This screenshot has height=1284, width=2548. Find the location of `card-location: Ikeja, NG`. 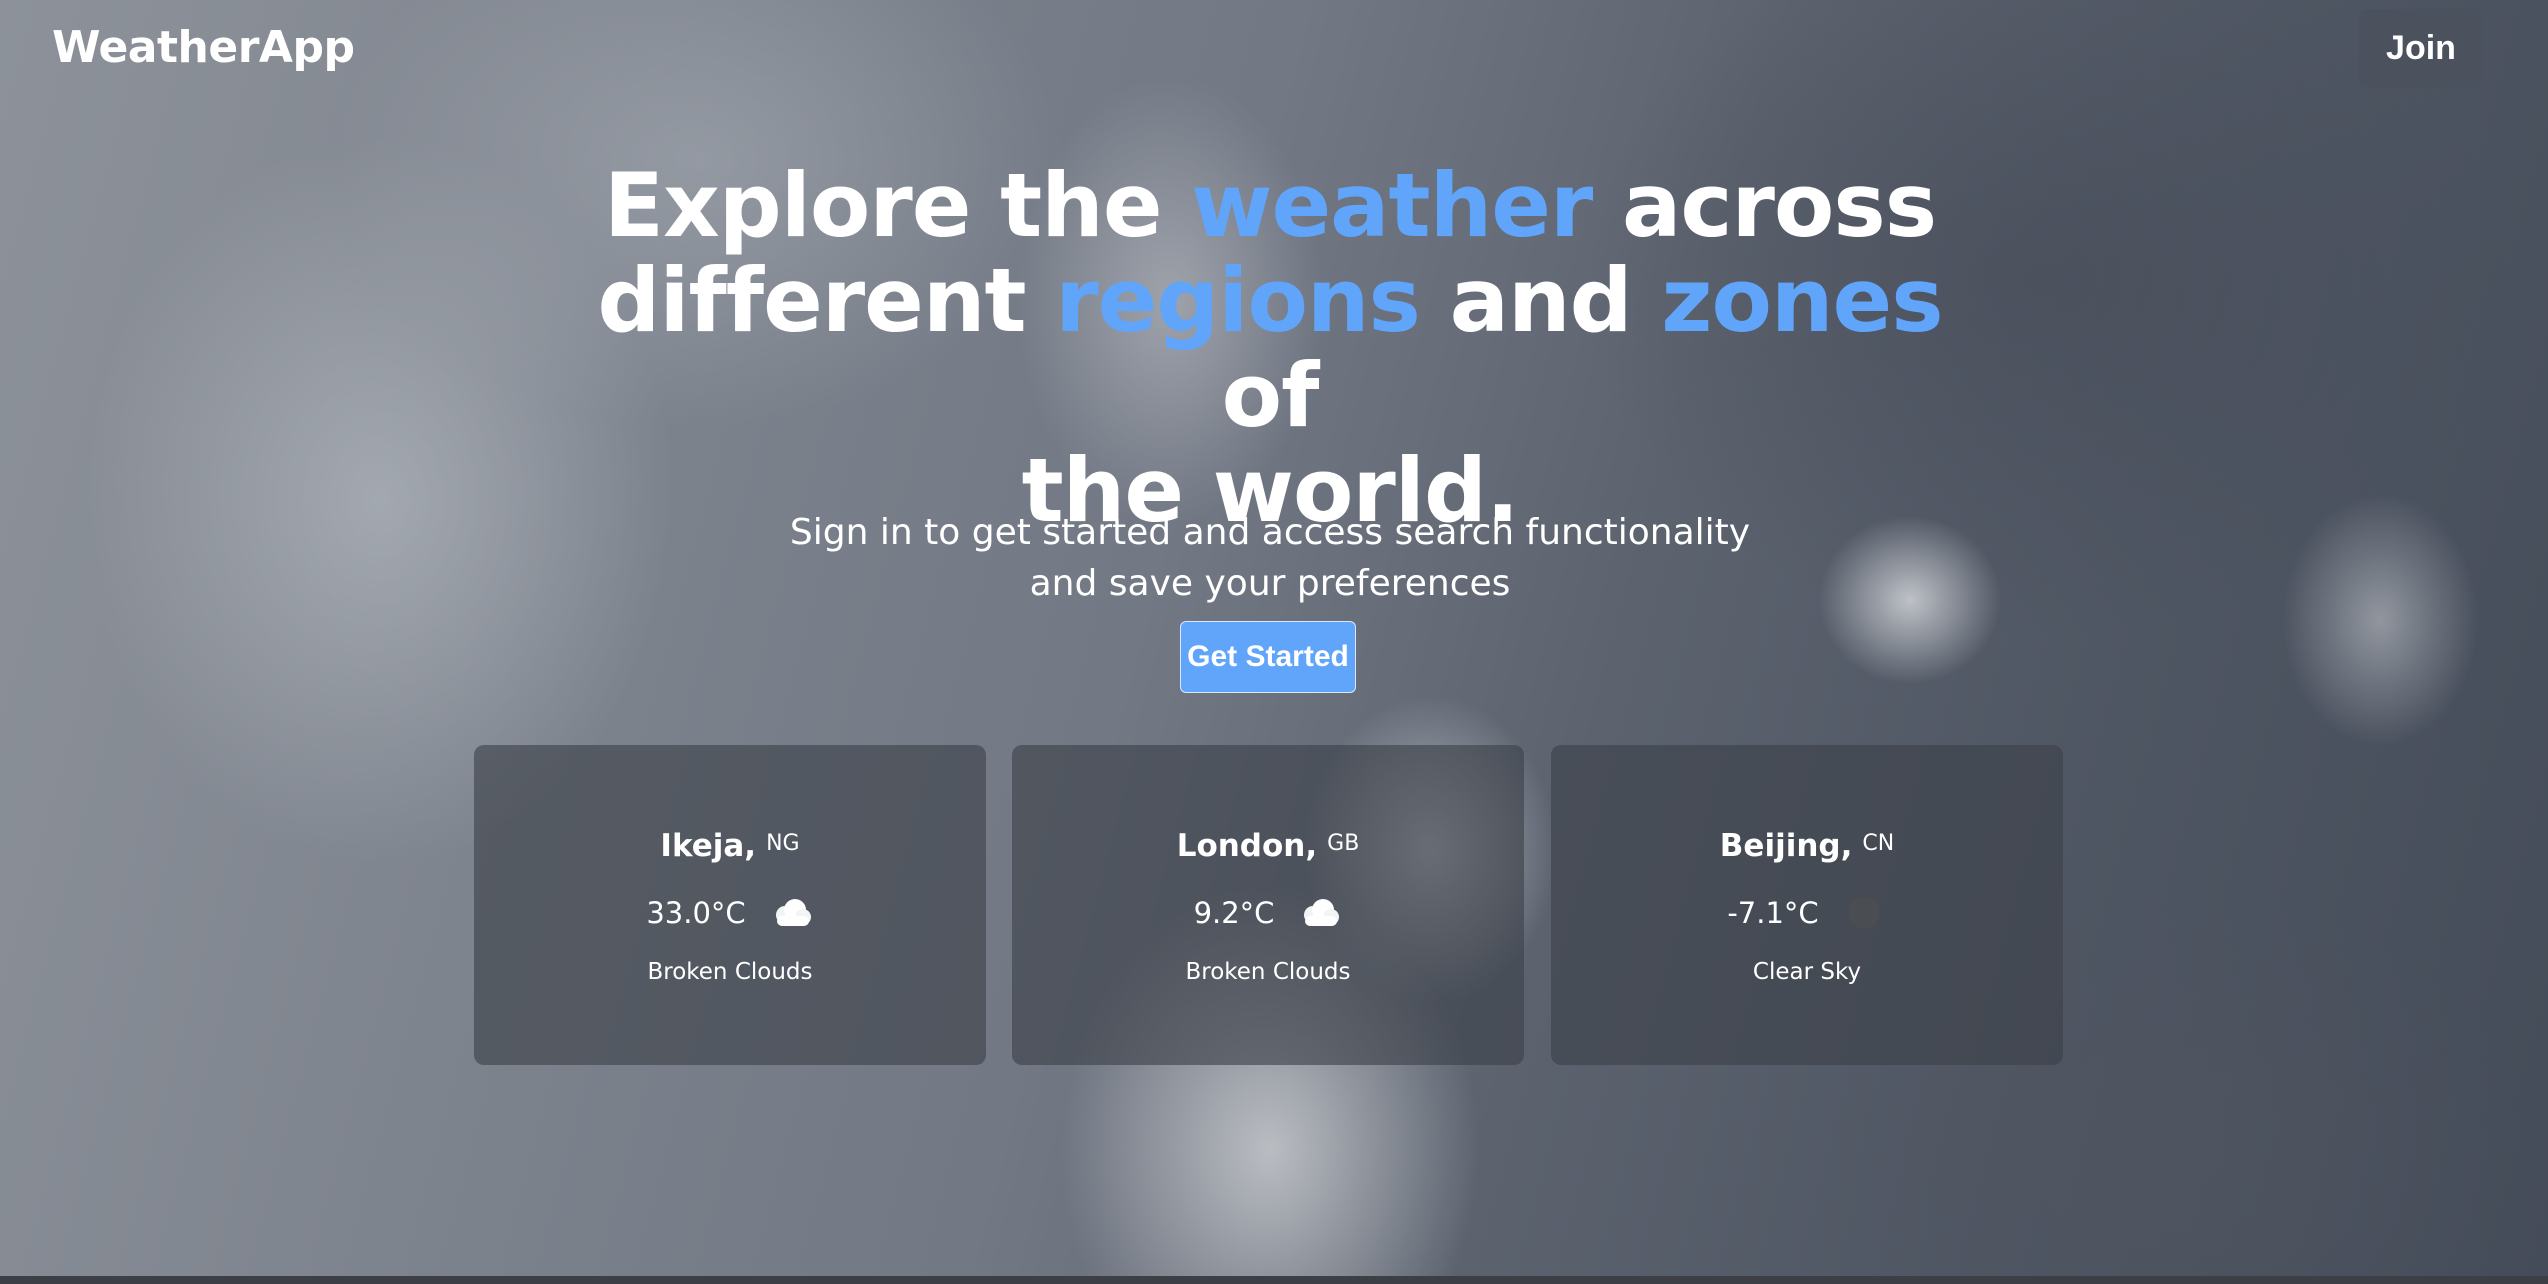

card-location: Ikeja, NG is located at coordinates (730, 846).